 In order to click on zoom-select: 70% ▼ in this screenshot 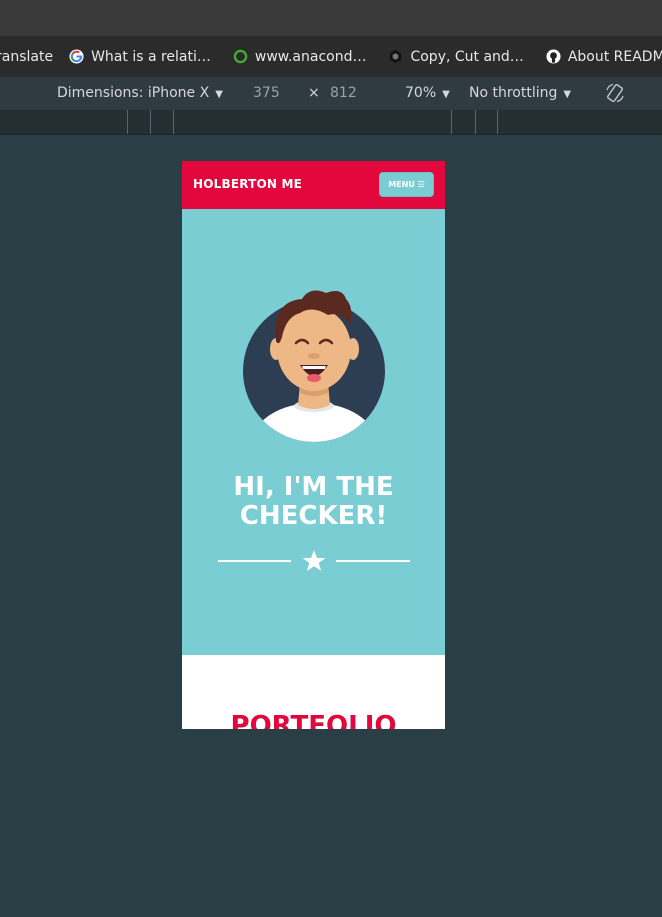, I will do `click(427, 93)`.